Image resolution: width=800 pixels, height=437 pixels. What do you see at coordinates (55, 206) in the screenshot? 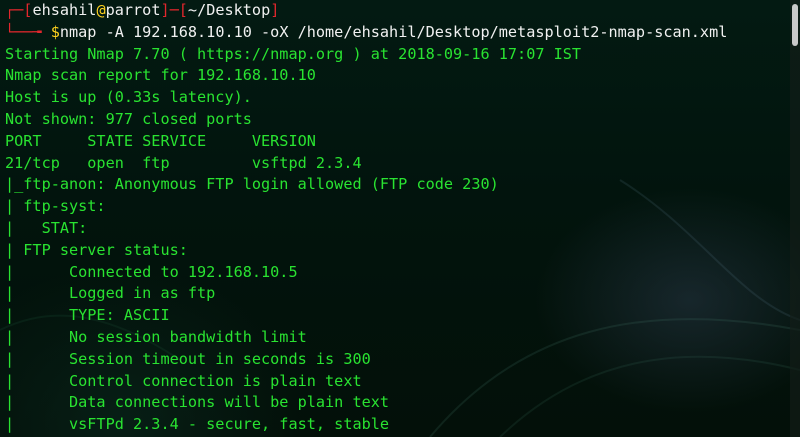
I see `output-line: | ftp-syst:` at bounding box center [55, 206].